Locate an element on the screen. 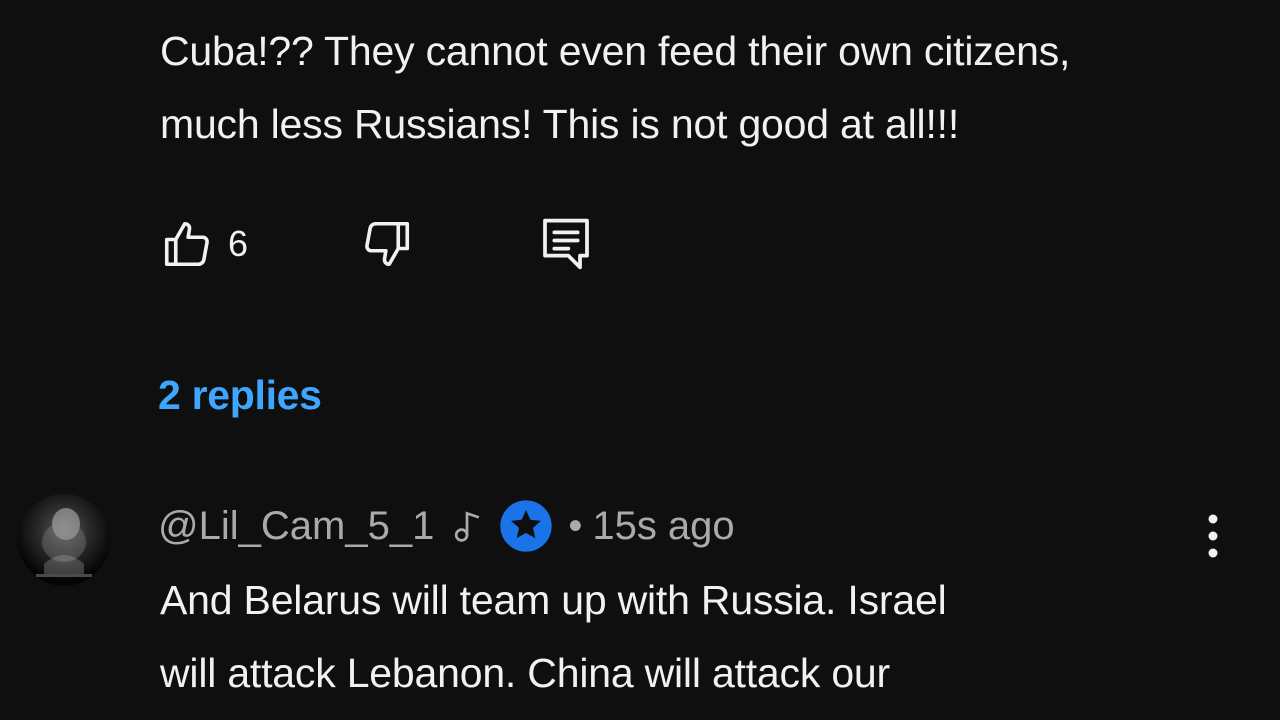 The height and width of the screenshot is (720, 1280). comment-timestamp: 15s ago is located at coordinates (663, 525).